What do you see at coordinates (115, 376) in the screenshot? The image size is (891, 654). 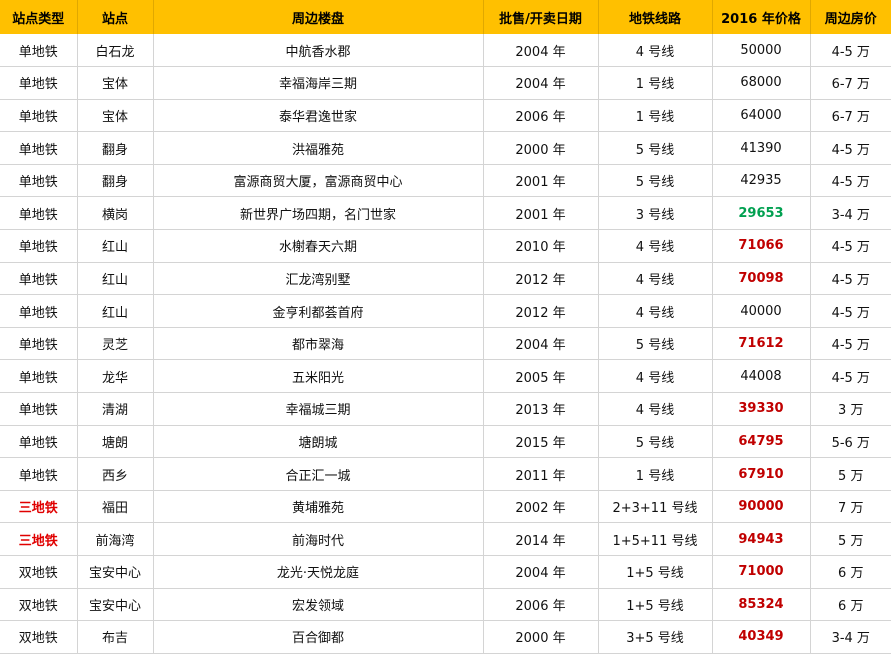 I see `cell-station: 龙华` at bounding box center [115, 376].